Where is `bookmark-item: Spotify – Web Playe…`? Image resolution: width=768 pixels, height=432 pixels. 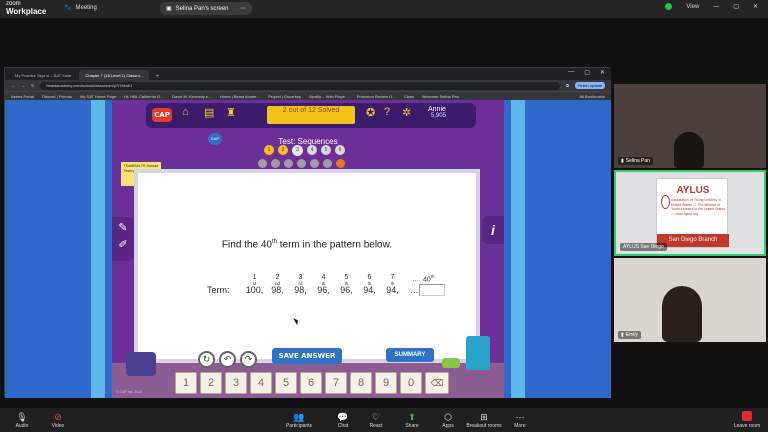
bookmark-item: Spotify – Web Playe… is located at coordinates (329, 96).